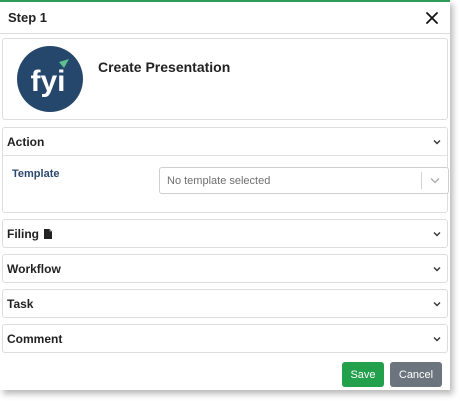 The width and height of the screenshot is (460, 401). What do you see at coordinates (34, 268) in the screenshot?
I see `workflow-label: Workflow` at bounding box center [34, 268].